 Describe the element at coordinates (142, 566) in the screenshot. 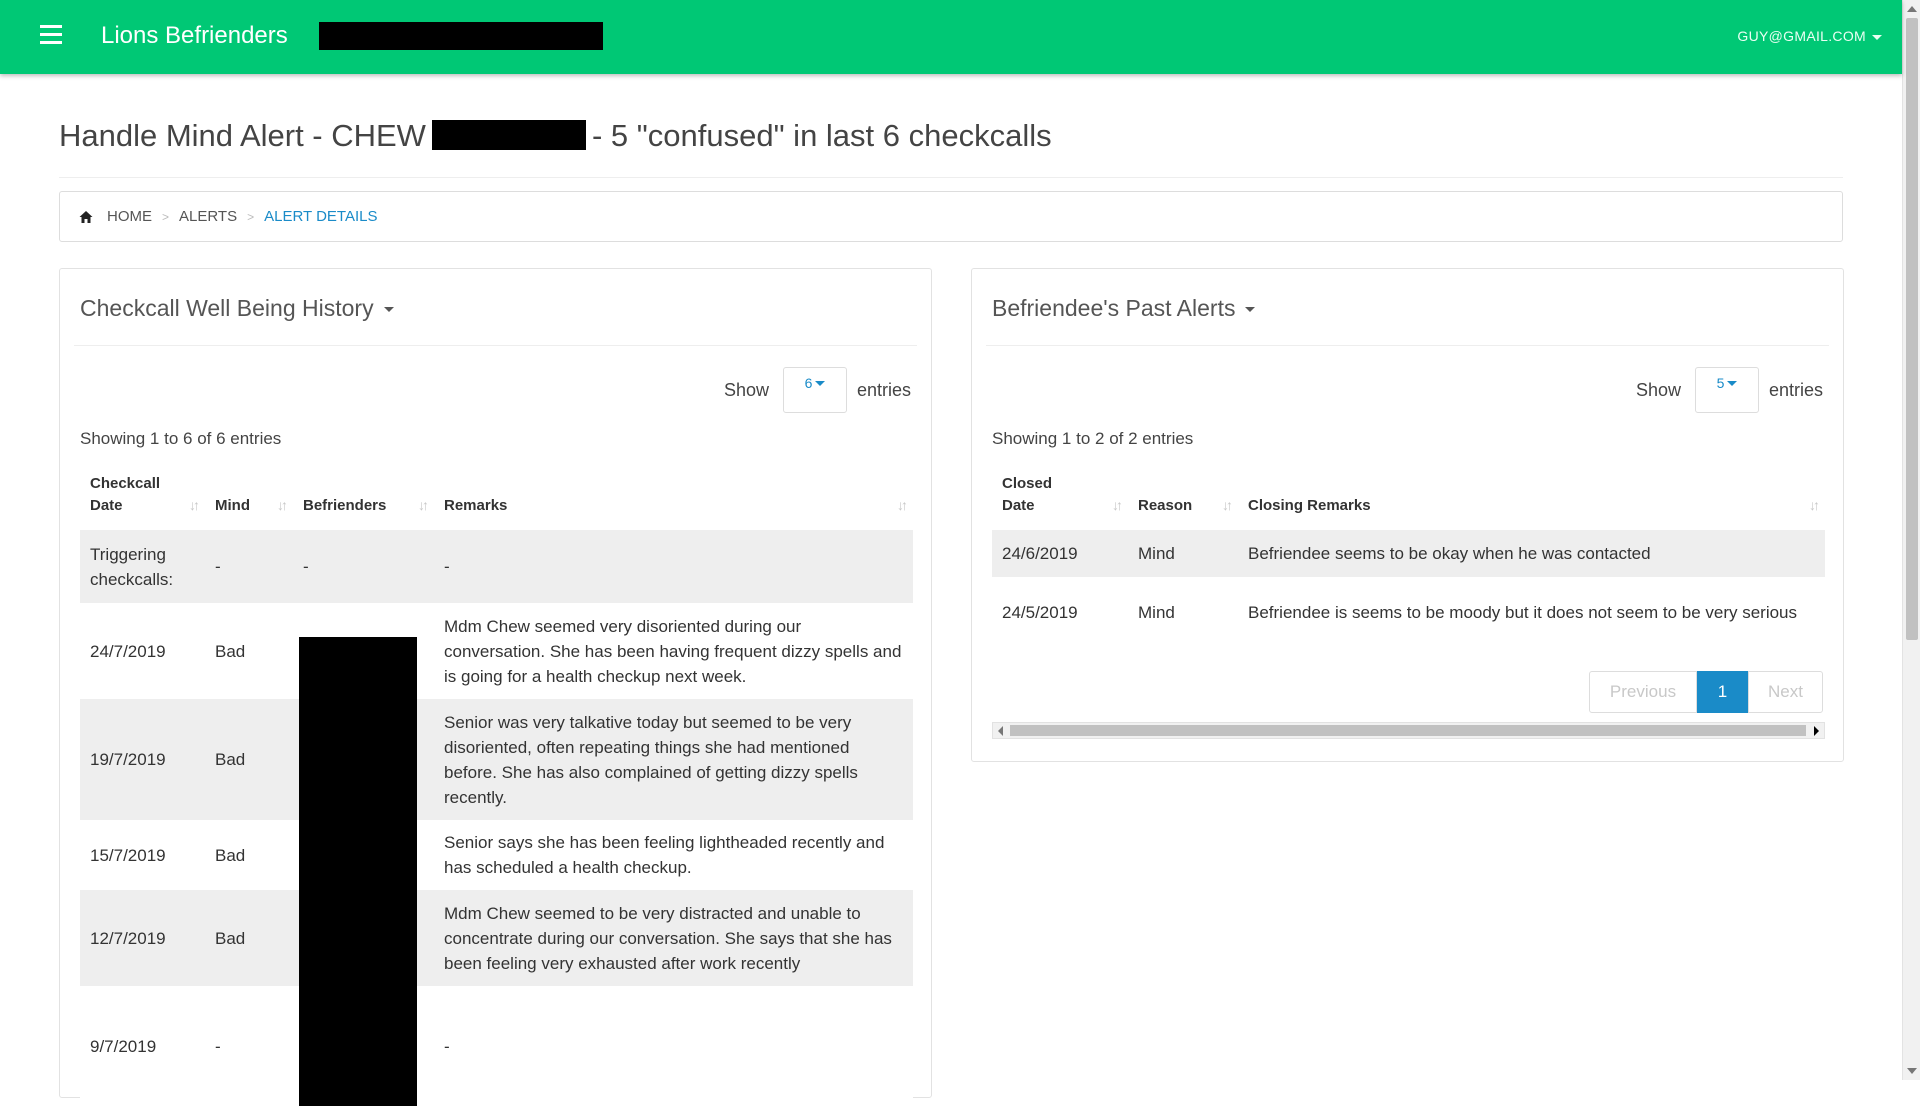

I see `cell-date: Triggering checkcalls:` at that location.